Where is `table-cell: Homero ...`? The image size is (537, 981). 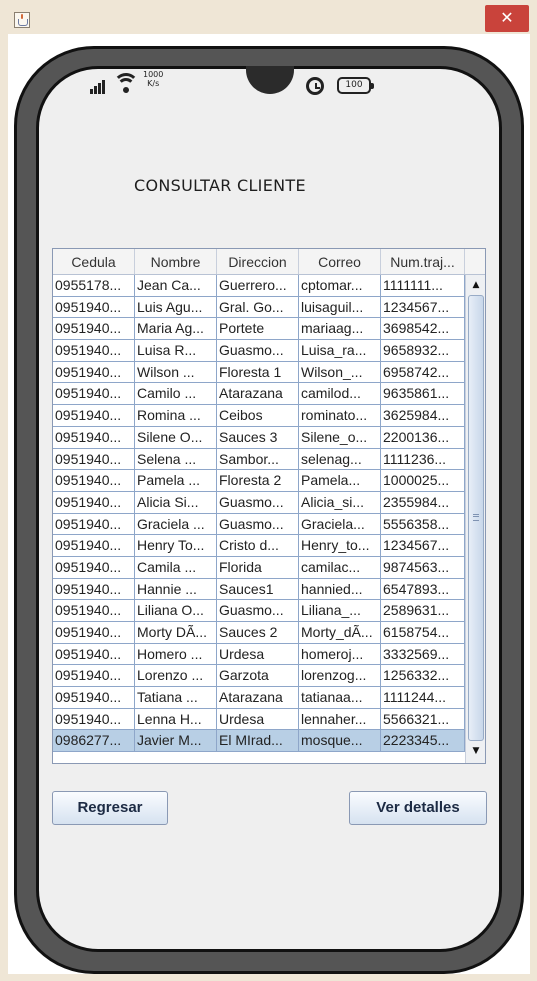
table-cell: Homero ... is located at coordinates (176, 654).